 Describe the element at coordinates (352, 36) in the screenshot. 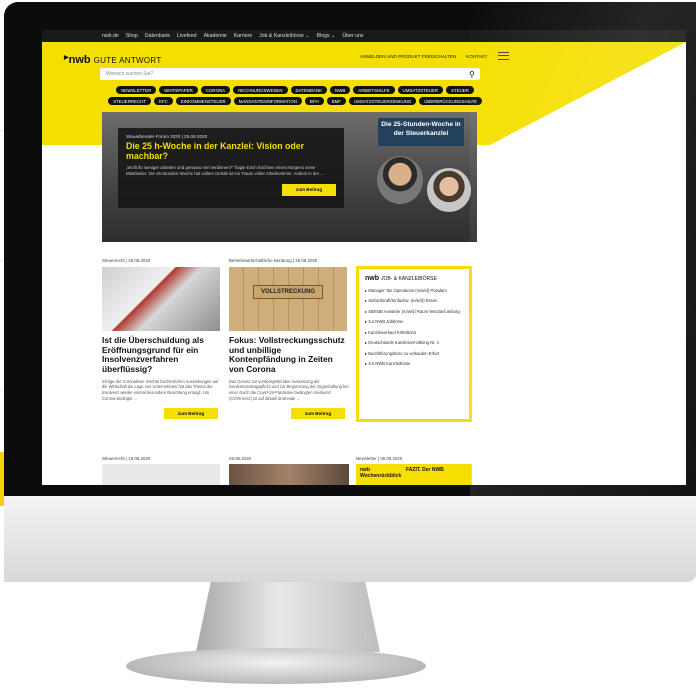

I see `nav-link: Über uns` at that location.